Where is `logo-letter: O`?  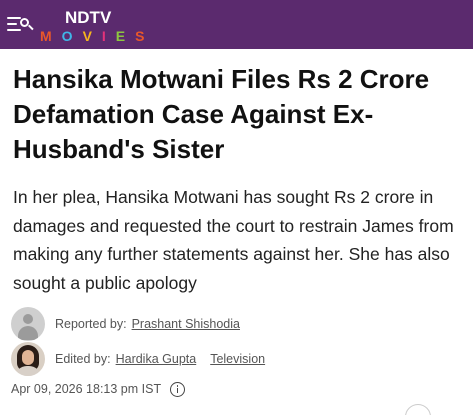 logo-letter: O is located at coordinates (72, 36).